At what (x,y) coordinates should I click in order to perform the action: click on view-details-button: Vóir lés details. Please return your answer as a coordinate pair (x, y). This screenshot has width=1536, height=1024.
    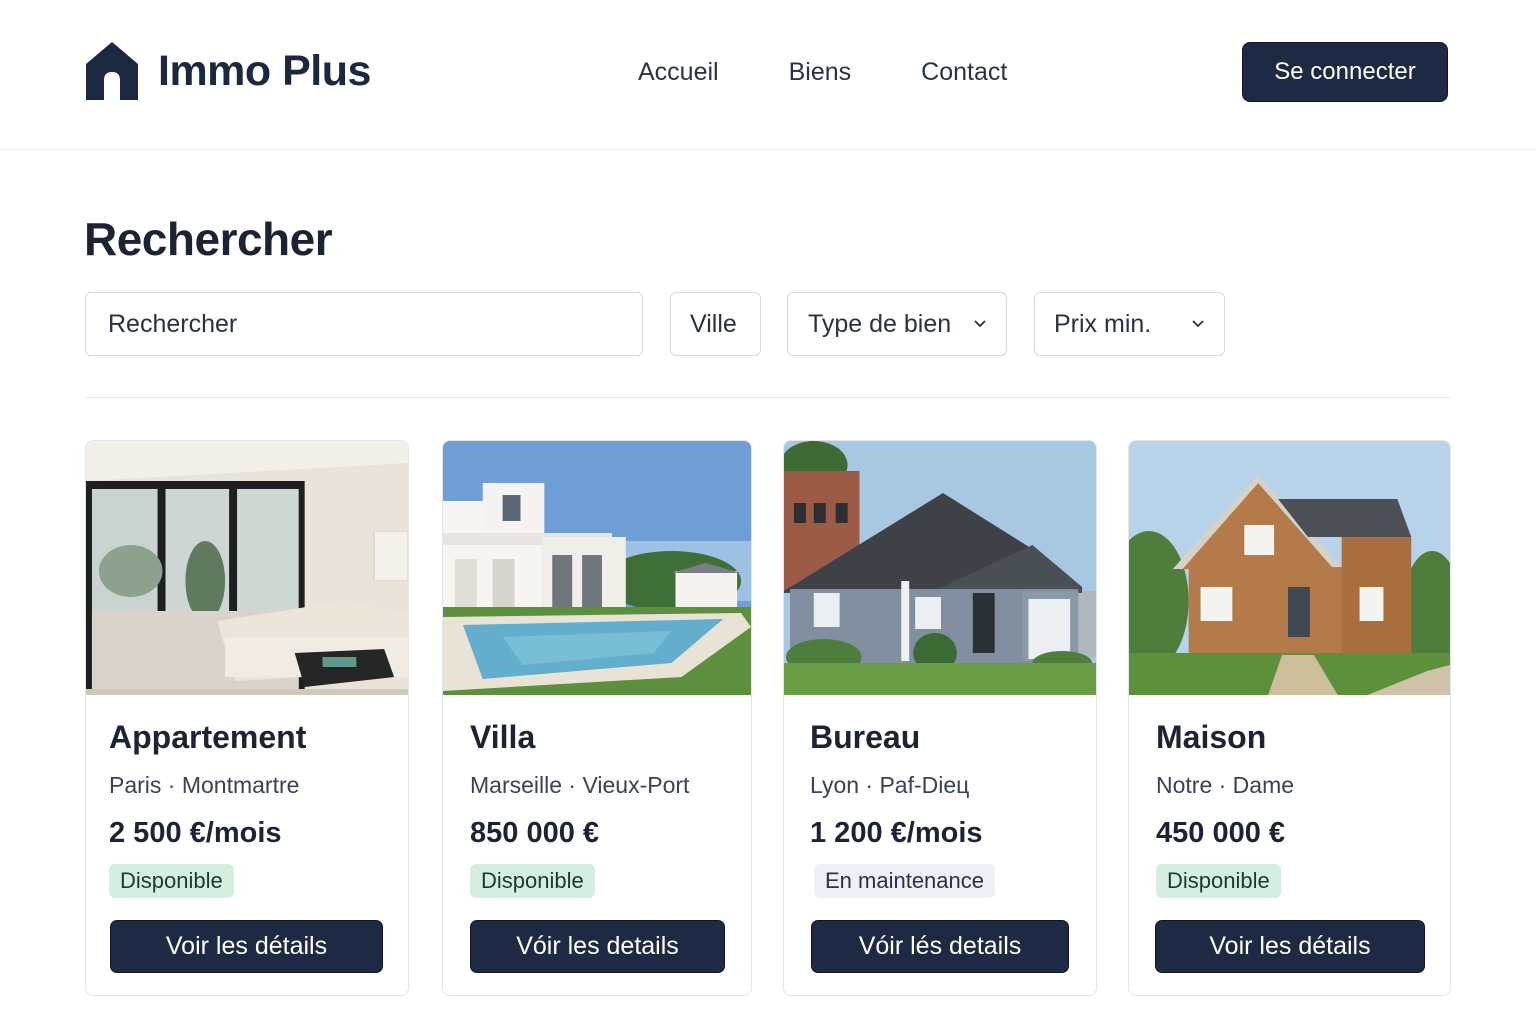
    Looking at the image, I should click on (940, 946).